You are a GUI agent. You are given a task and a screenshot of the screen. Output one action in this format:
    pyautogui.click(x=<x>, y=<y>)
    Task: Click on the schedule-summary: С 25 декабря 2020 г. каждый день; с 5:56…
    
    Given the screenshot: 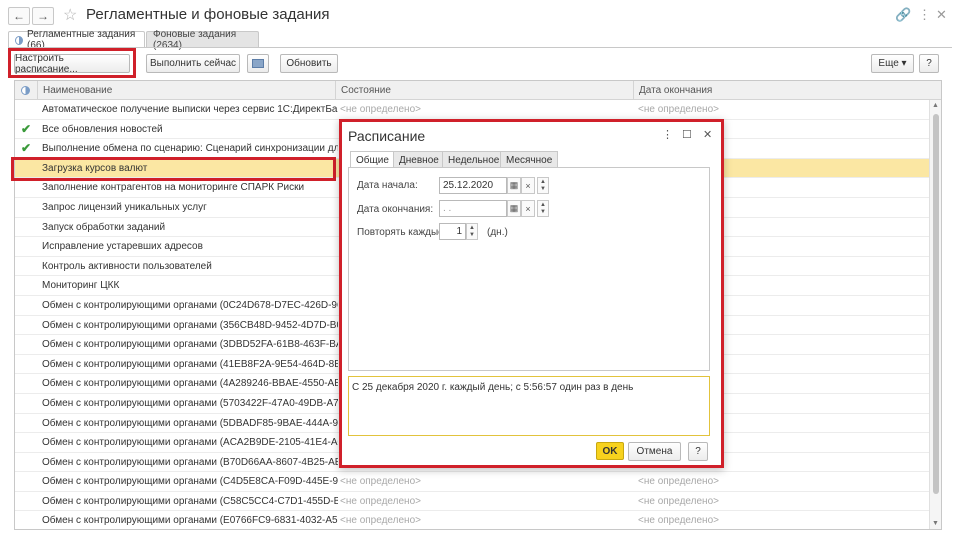 What is the action you would take?
    pyautogui.click(x=529, y=406)
    